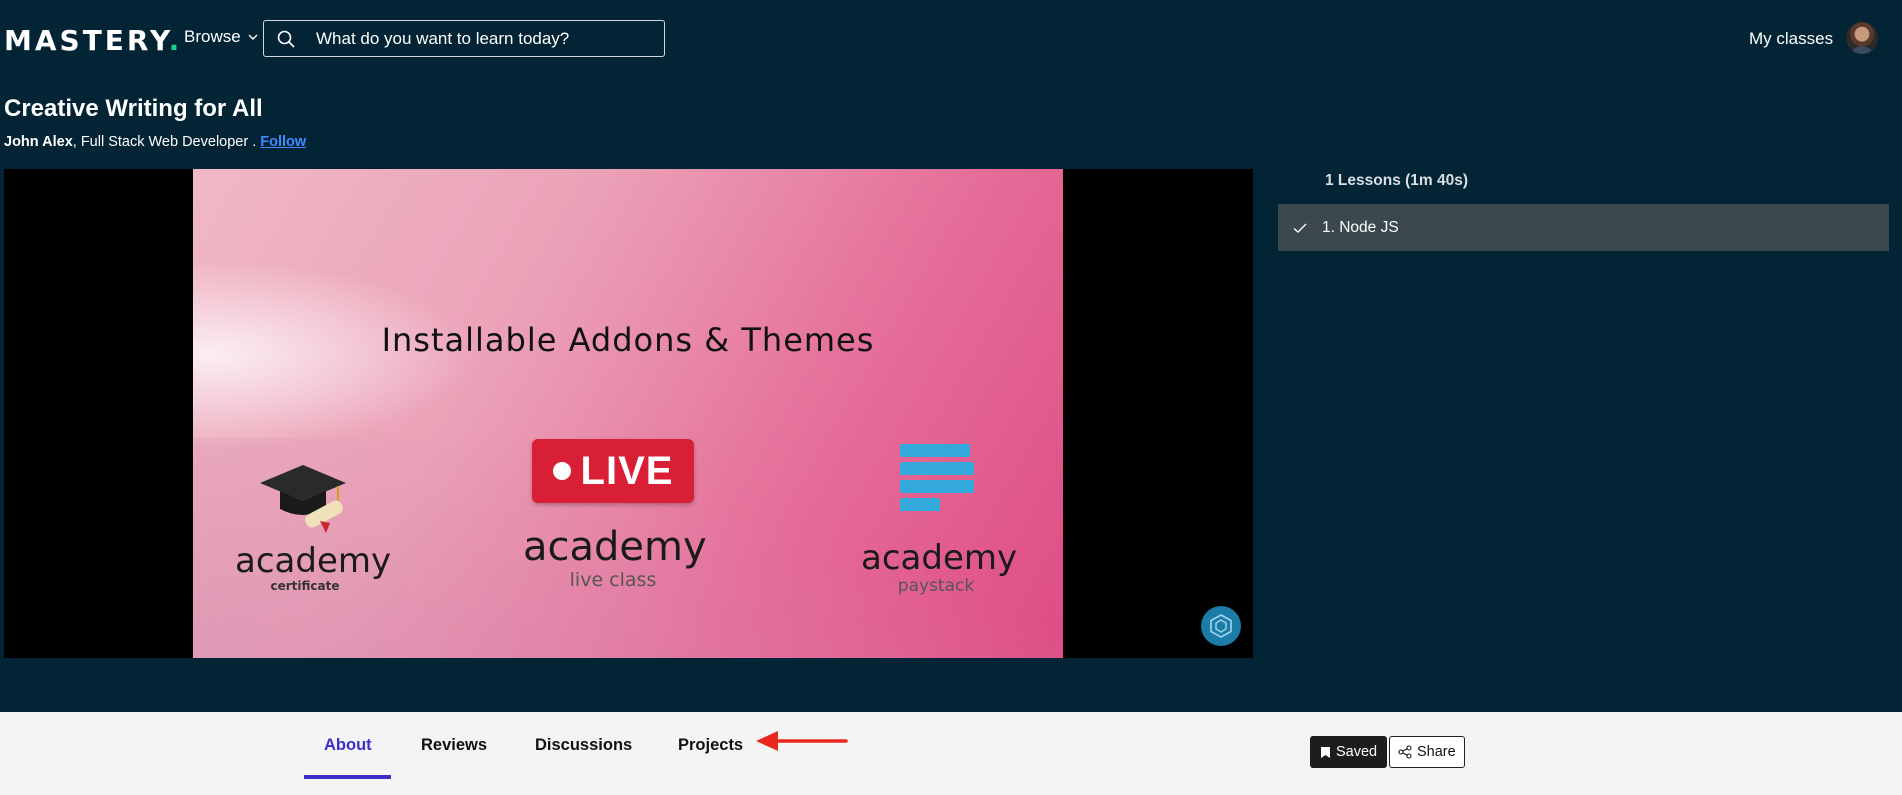  Describe the element at coordinates (212, 36) in the screenshot. I see `browse-label: Browse` at that location.